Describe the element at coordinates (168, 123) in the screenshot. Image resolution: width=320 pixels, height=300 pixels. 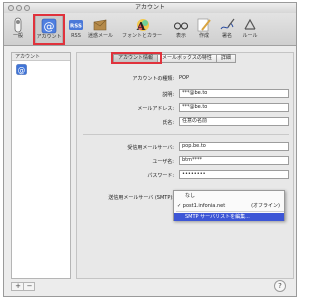
I see `fullname-label: 氏名:` at that location.